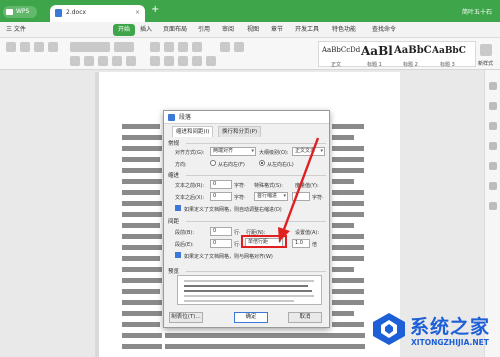 The height and width of the screenshot is (357, 500). I want to click on measure-input: 2, so click(301, 196).